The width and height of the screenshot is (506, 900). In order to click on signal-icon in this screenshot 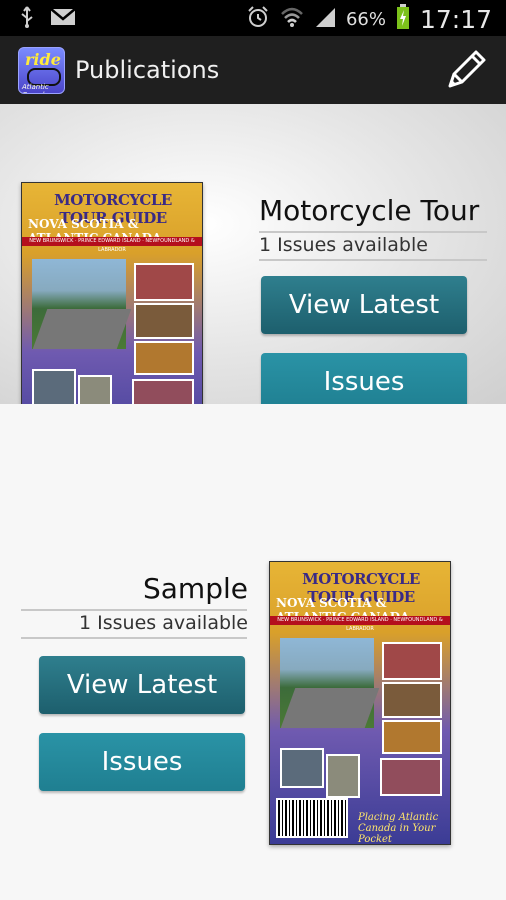, I will do `click(325, 19)`.